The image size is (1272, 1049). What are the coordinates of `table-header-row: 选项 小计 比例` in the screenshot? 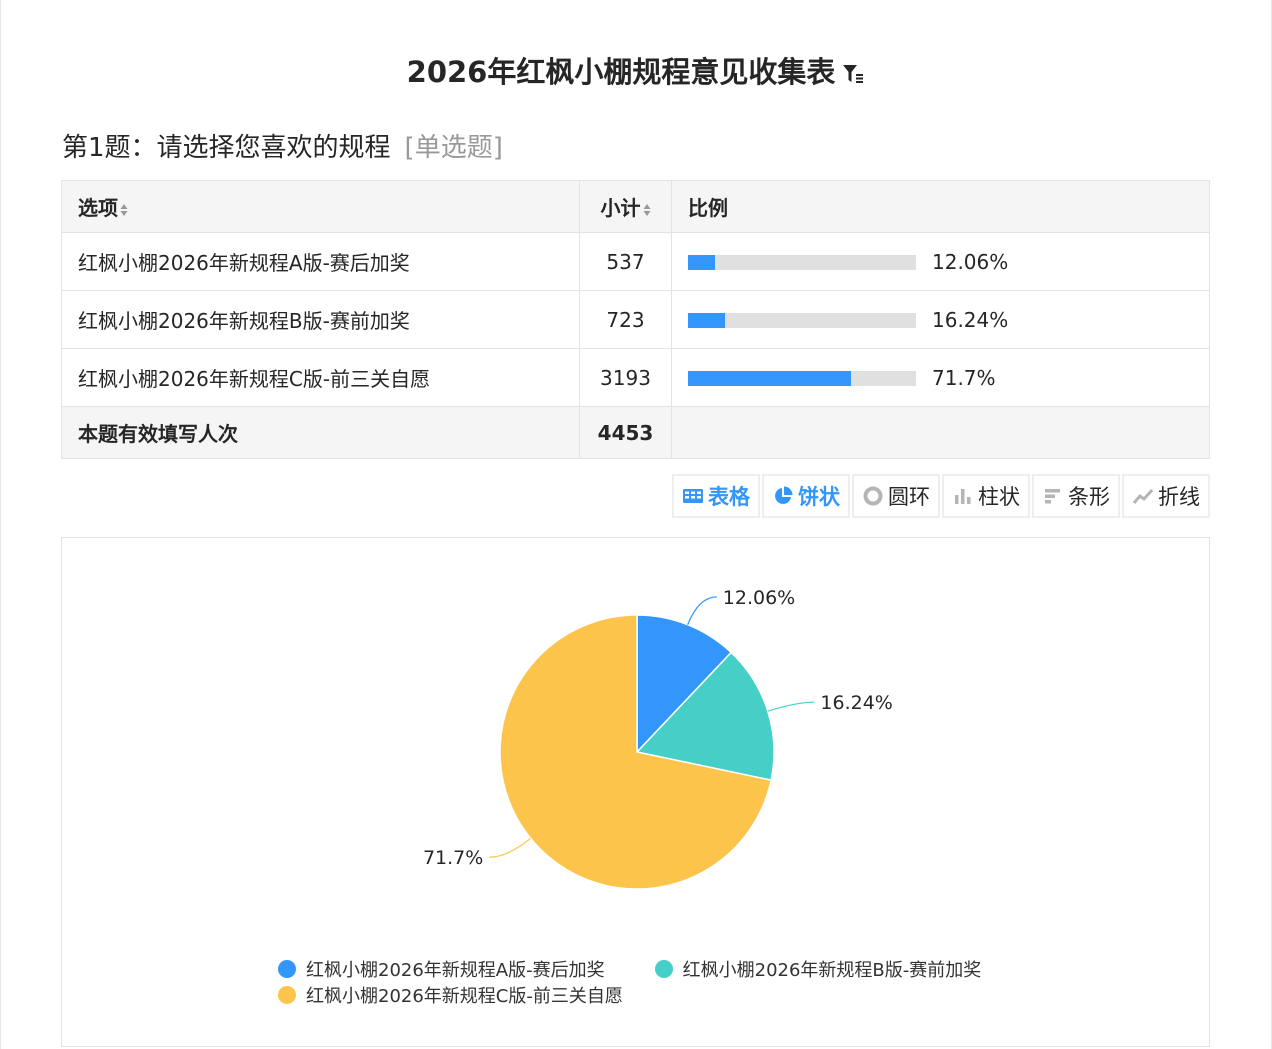 It's located at (635, 206).